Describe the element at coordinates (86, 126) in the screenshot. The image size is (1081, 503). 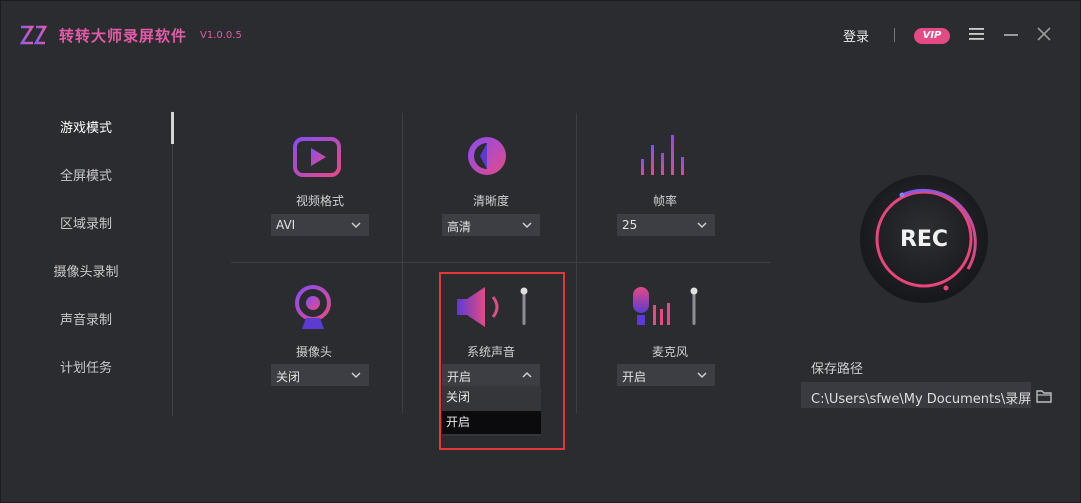
I see `sidebar-item-game-mode: 游戏模式` at that location.